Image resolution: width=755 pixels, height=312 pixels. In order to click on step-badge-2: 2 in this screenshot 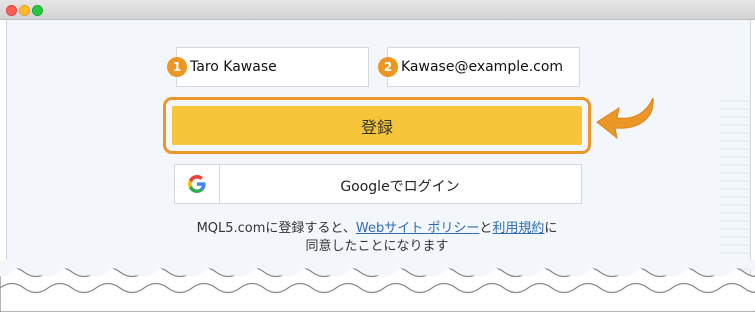, I will do `click(388, 67)`.